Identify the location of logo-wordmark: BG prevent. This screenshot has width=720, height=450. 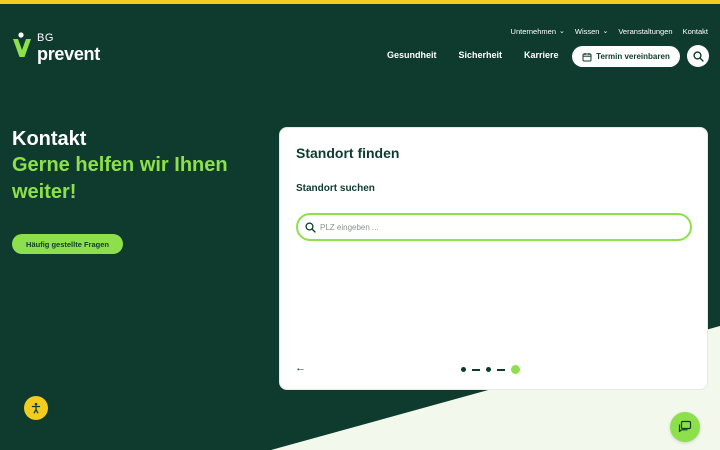
(68, 48).